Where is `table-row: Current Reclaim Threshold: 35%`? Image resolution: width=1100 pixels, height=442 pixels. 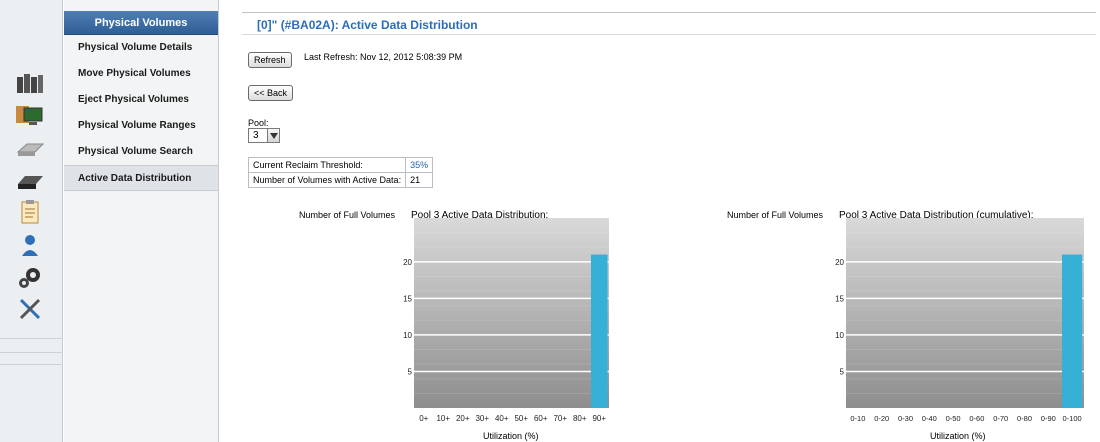 table-row: Current Reclaim Threshold: 35% is located at coordinates (340, 165).